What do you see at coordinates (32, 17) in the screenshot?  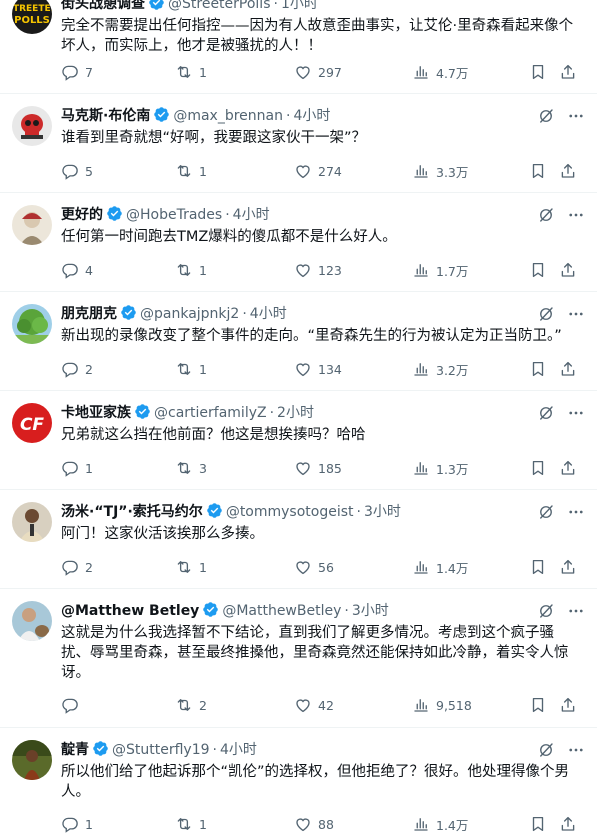 I see `avatar: STREETERPOLLS` at bounding box center [32, 17].